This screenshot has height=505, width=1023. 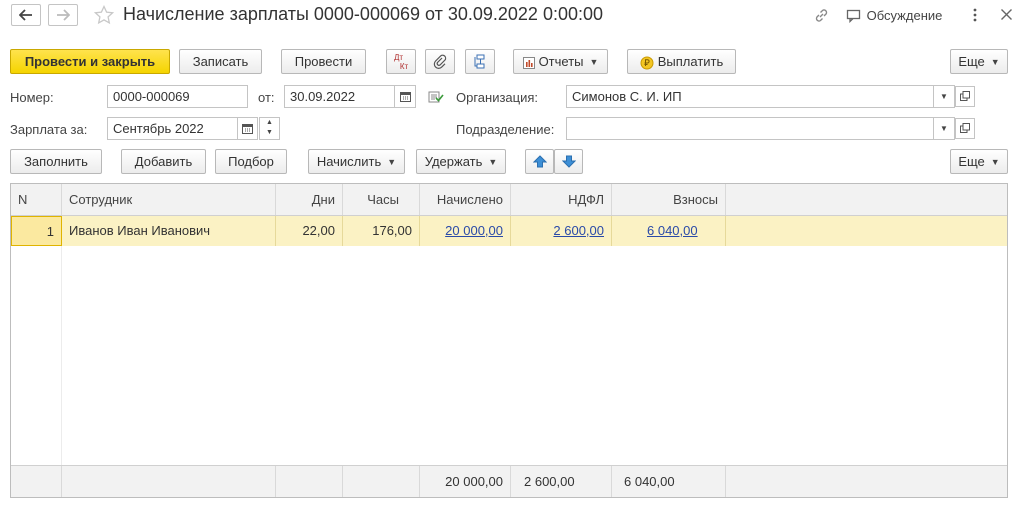 I want to click on forward-button, so click(x=63, y=15).